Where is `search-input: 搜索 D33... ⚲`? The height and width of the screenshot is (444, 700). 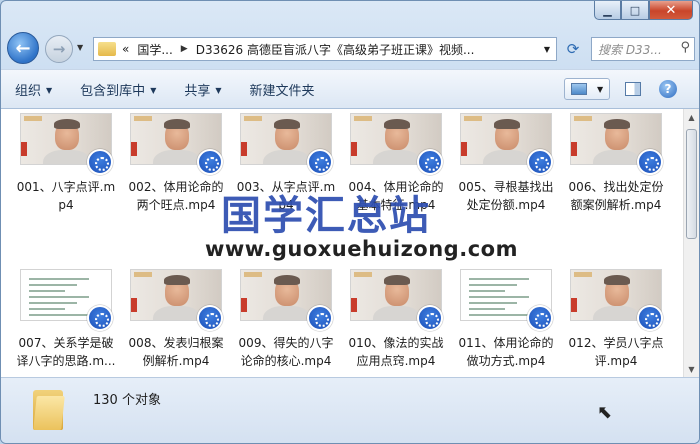 search-input: 搜索 D33... ⚲ is located at coordinates (643, 49).